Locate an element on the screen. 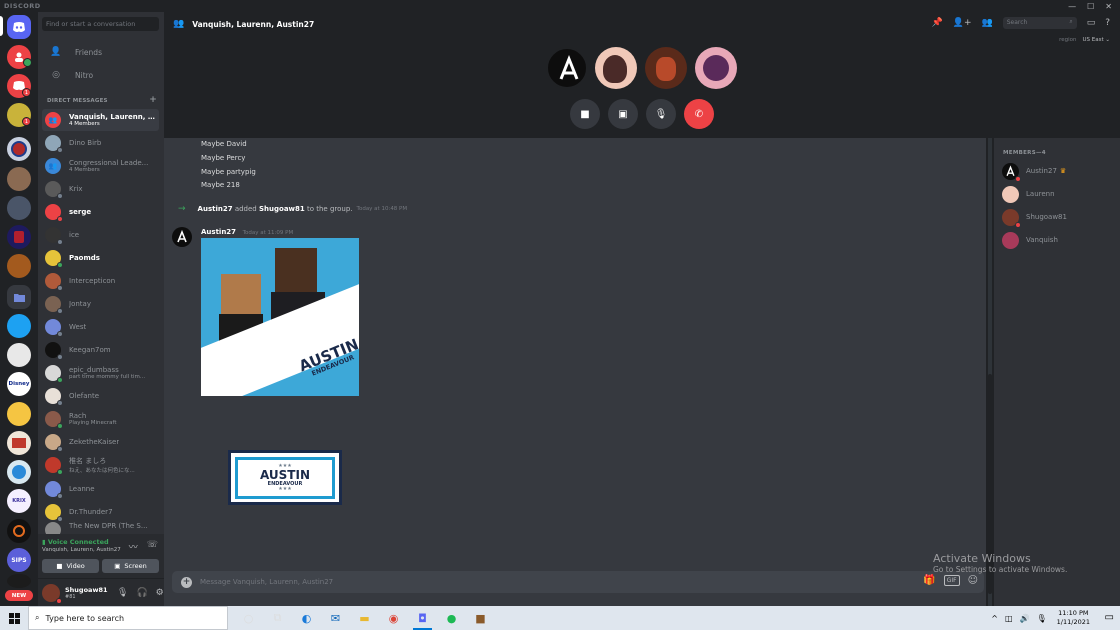 The image size is (1120, 630). minecraft-icon: ■ is located at coordinates (480, 618).